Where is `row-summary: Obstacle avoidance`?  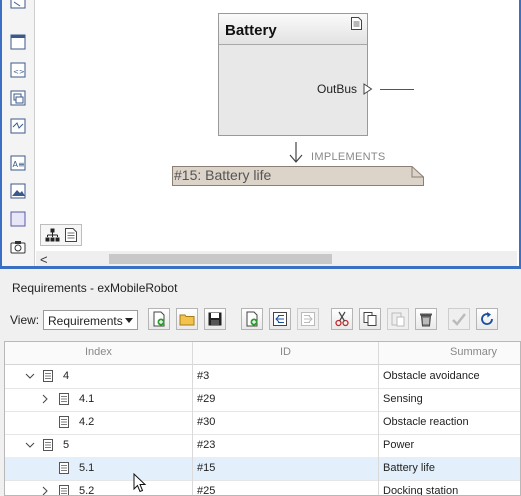
row-summary: Obstacle avoidance is located at coordinates (431, 376).